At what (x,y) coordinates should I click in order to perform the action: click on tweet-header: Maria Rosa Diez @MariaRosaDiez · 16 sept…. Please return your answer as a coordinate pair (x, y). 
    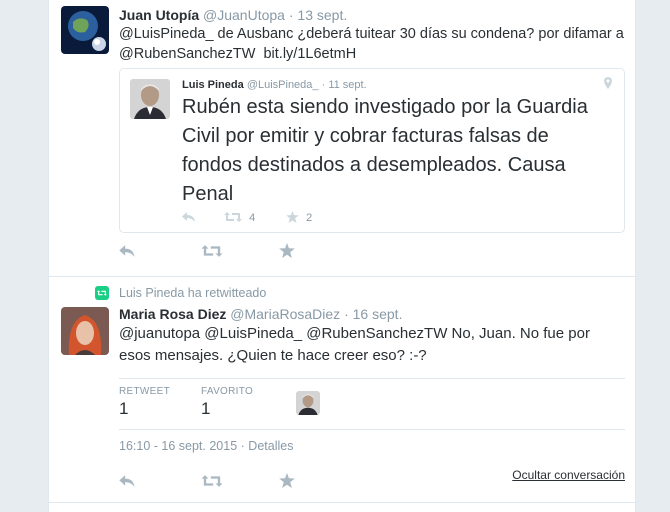
    Looking at the image, I should click on (260, 314).